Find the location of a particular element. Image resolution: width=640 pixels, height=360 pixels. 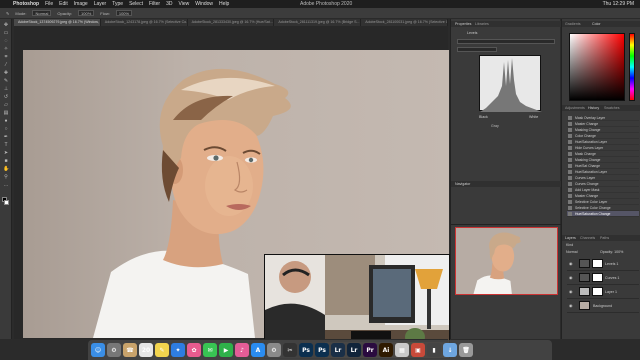

layer-thumb is located at coordinates (584, 291).